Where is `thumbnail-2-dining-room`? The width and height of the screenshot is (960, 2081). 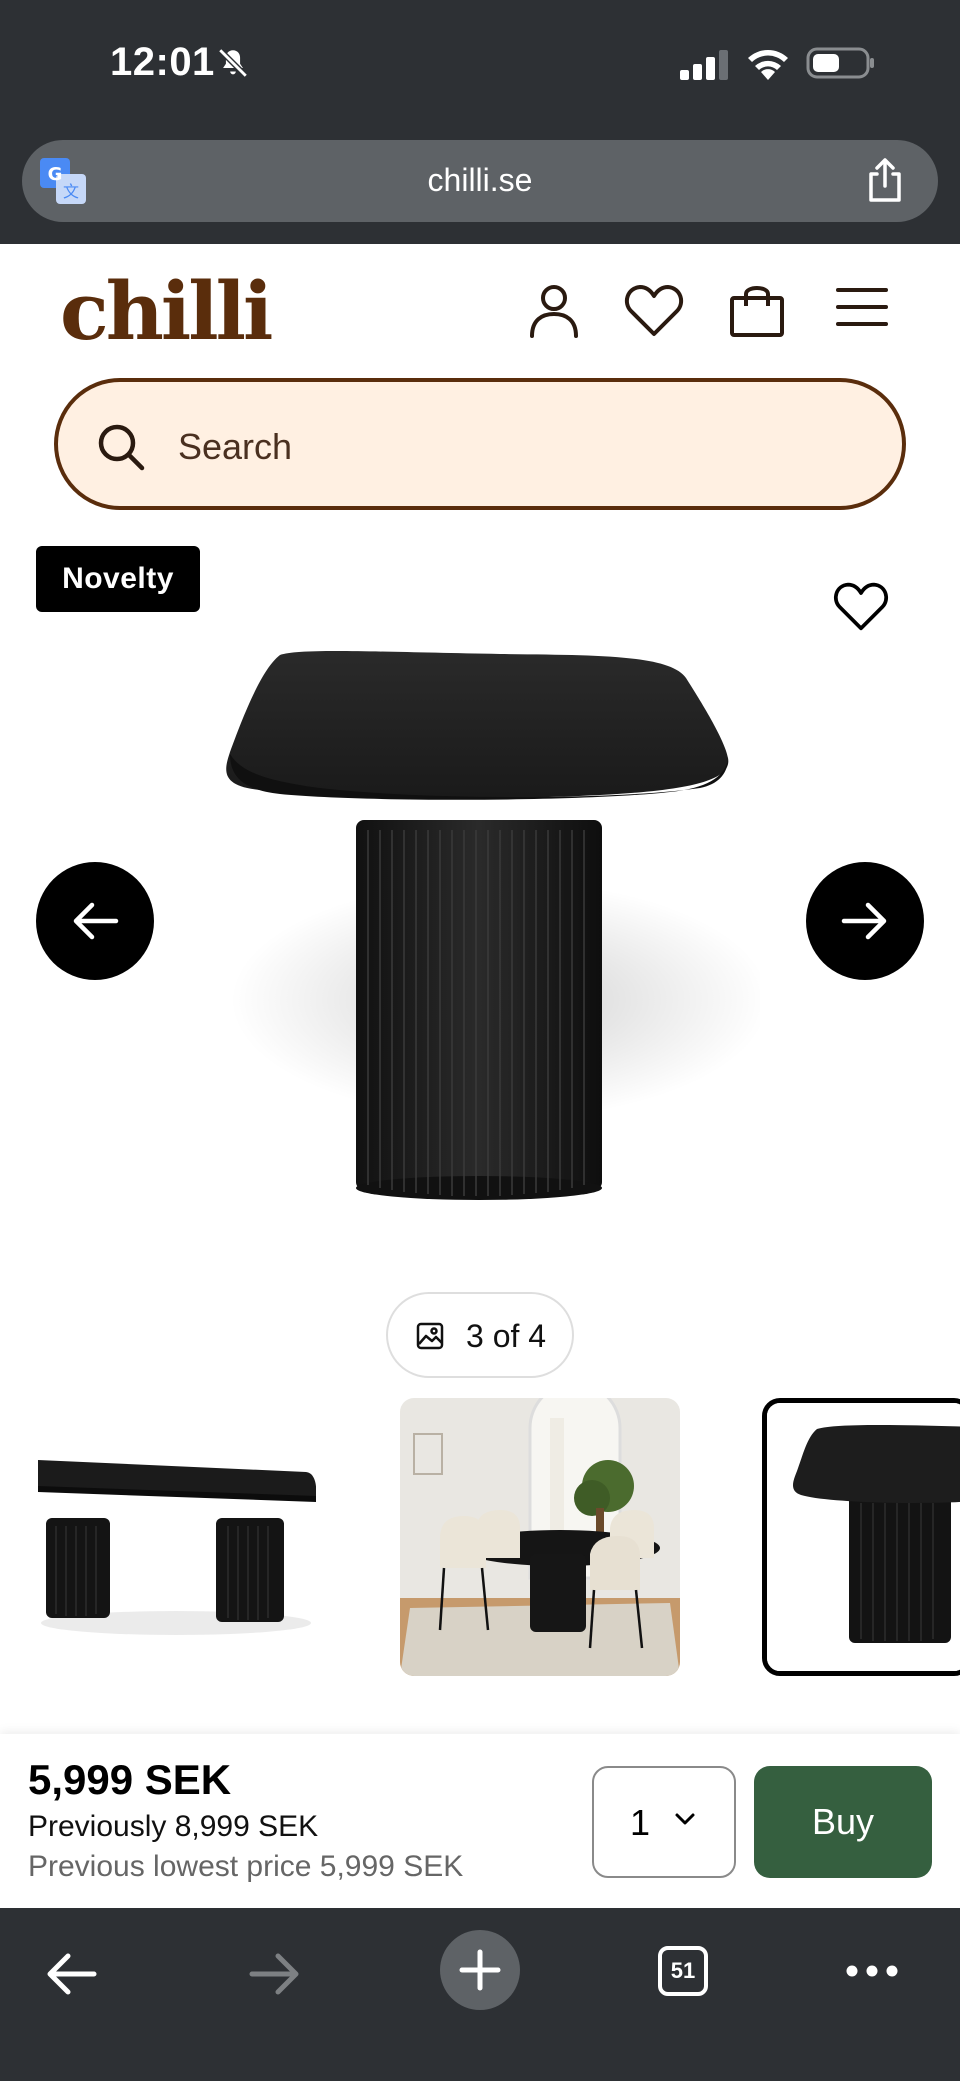 thumbnail-2-dining-room is located at coordinates (540, 1537).